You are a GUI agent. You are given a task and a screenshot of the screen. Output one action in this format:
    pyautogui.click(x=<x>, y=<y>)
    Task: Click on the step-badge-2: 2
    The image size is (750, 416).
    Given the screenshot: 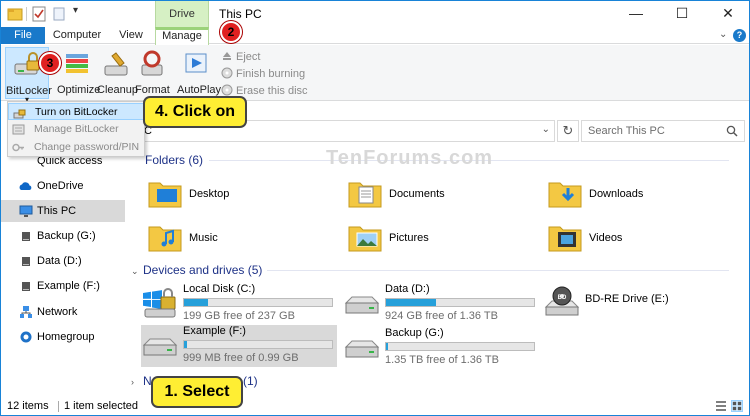 What is the action you would take?
    pyautogui.click(x=231, y=32)
    